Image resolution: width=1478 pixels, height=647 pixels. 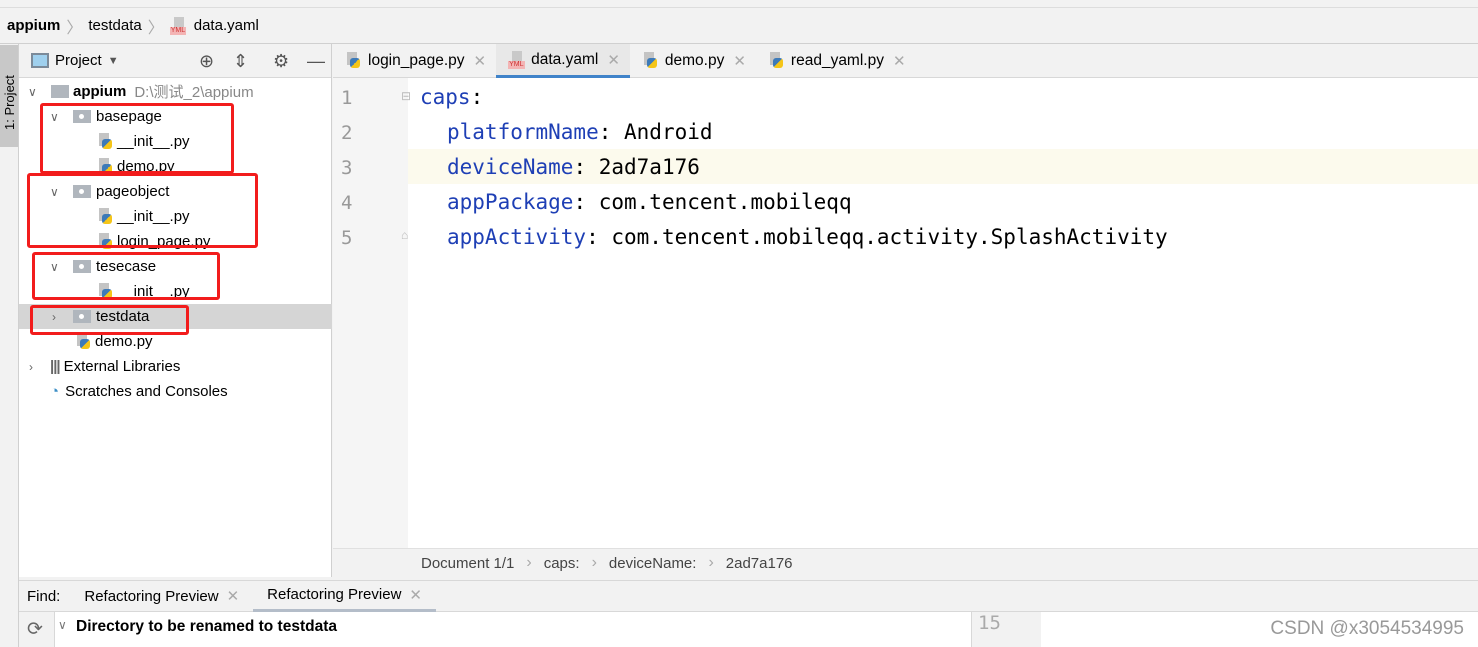 I want to click on folder-icon, so click(x=60, y=91).